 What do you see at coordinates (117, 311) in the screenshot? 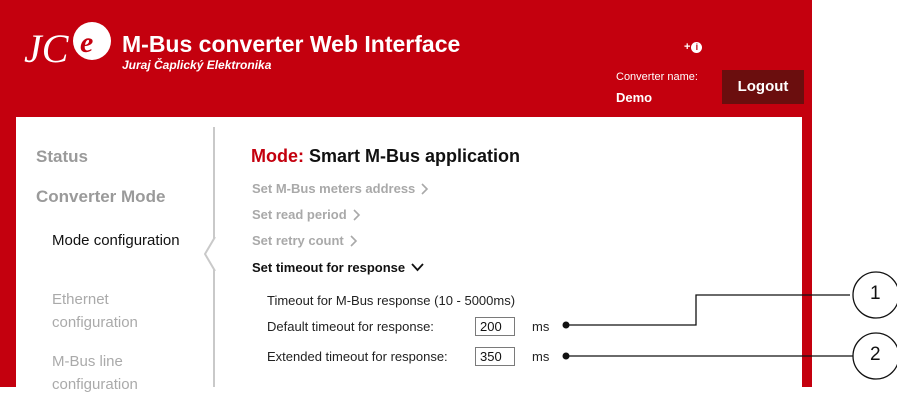
I see `sidebar-item-ethernet-configuration: Ethernet configuration` at bounding box center [117, 311].